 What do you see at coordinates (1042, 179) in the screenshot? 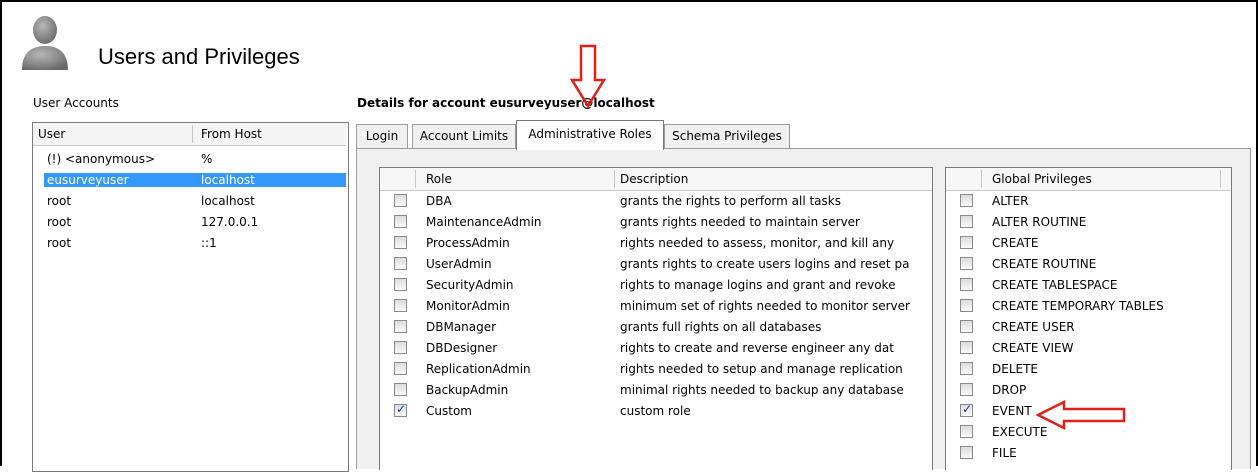
I see `column-header-global-privileges: Global Privileges` at bounding box center [1042, 179].